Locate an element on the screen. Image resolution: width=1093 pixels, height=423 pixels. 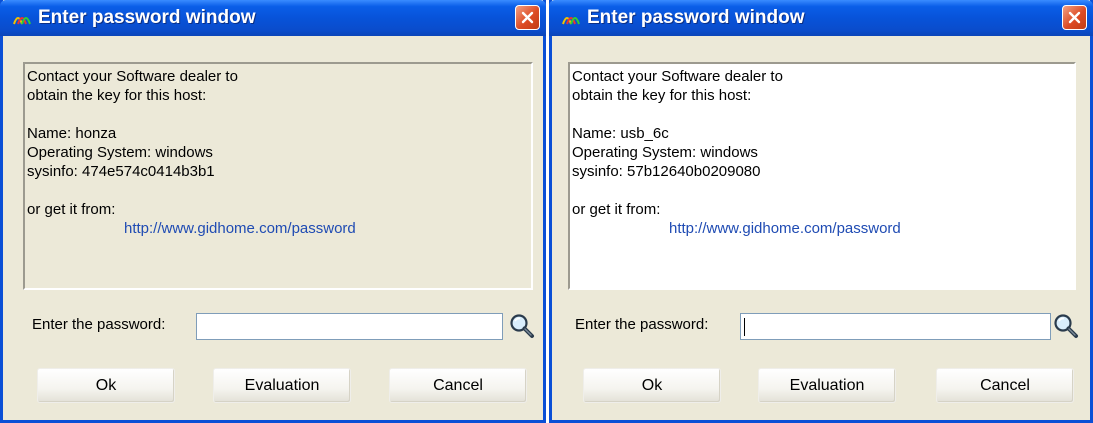
sysinfo: sysinfo: 57b12640b0209080 is located at coordinates (666, 171).